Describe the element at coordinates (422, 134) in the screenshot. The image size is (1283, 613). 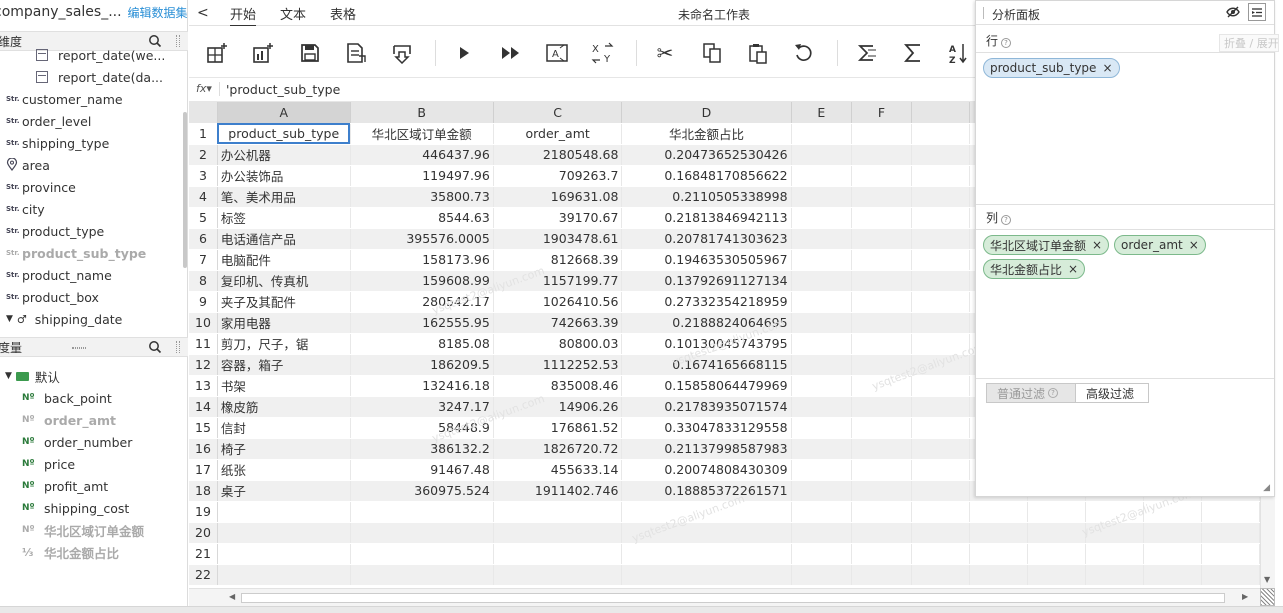
I see `table-cell: 华北区域订单金额` at that location.